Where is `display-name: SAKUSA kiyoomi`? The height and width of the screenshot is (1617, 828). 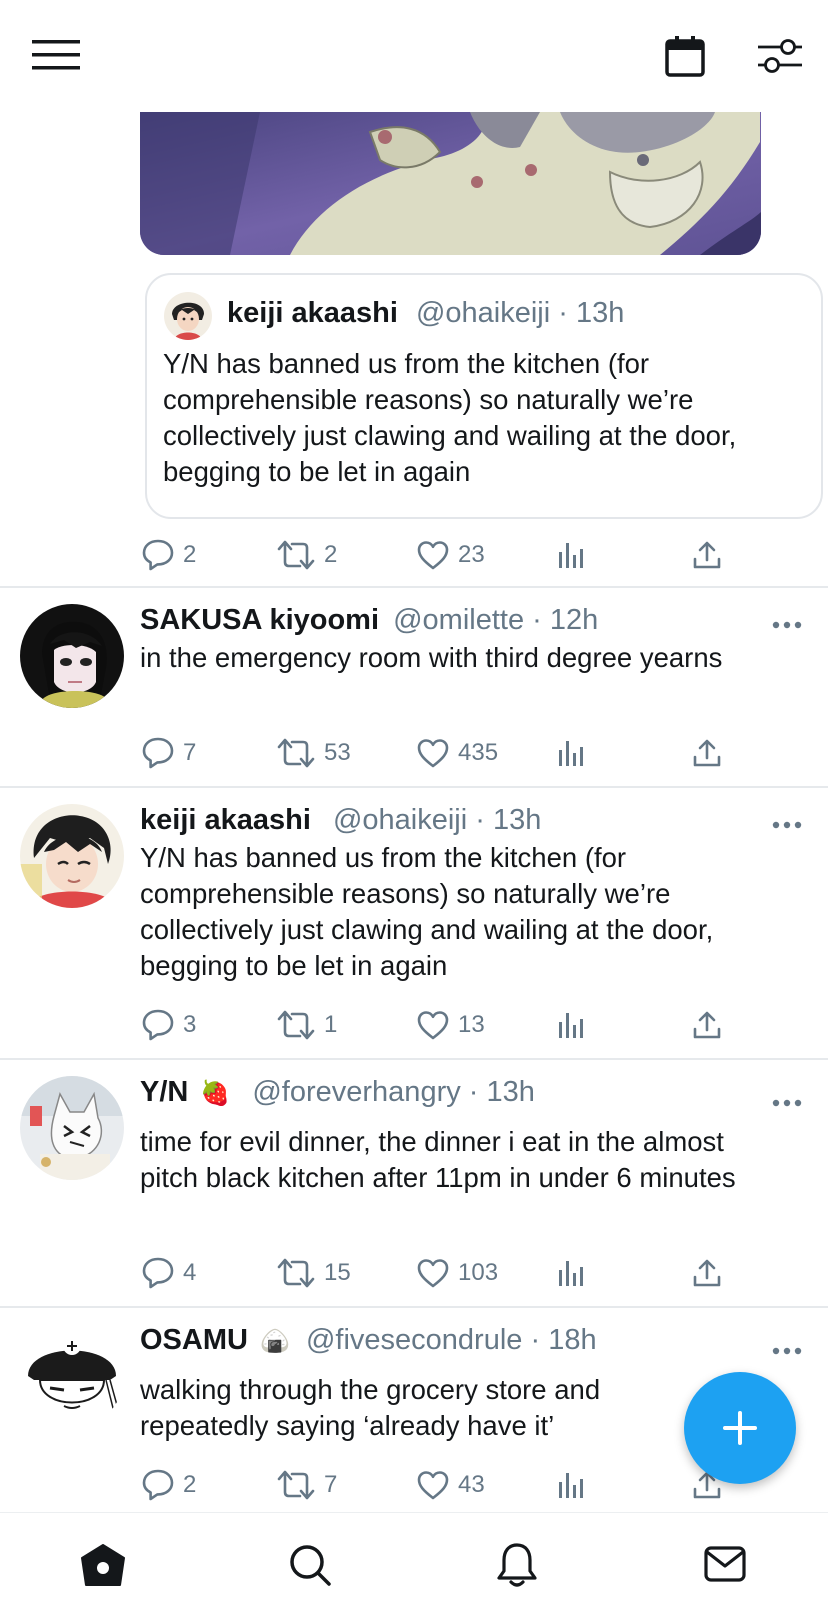 display-name: SAKUSA kiyoomi is located at coordinates (259, 620).